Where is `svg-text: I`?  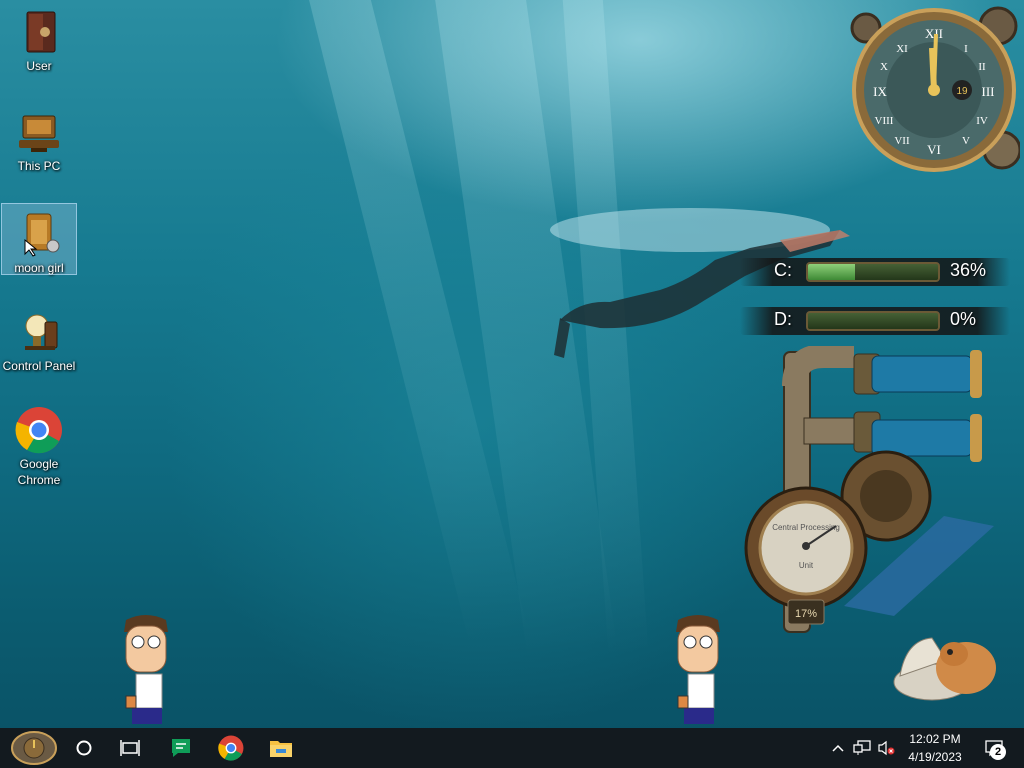
svg-text: I is located at coordinates (966, 49).